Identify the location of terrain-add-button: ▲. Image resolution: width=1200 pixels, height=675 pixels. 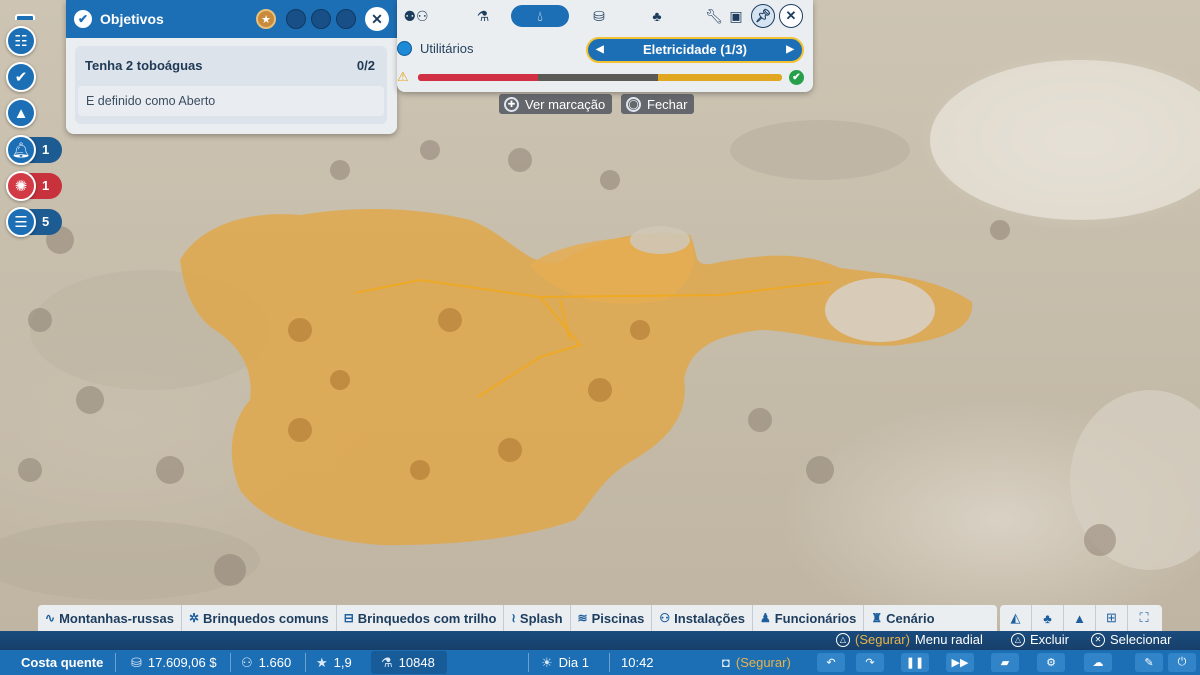
(21, 113).